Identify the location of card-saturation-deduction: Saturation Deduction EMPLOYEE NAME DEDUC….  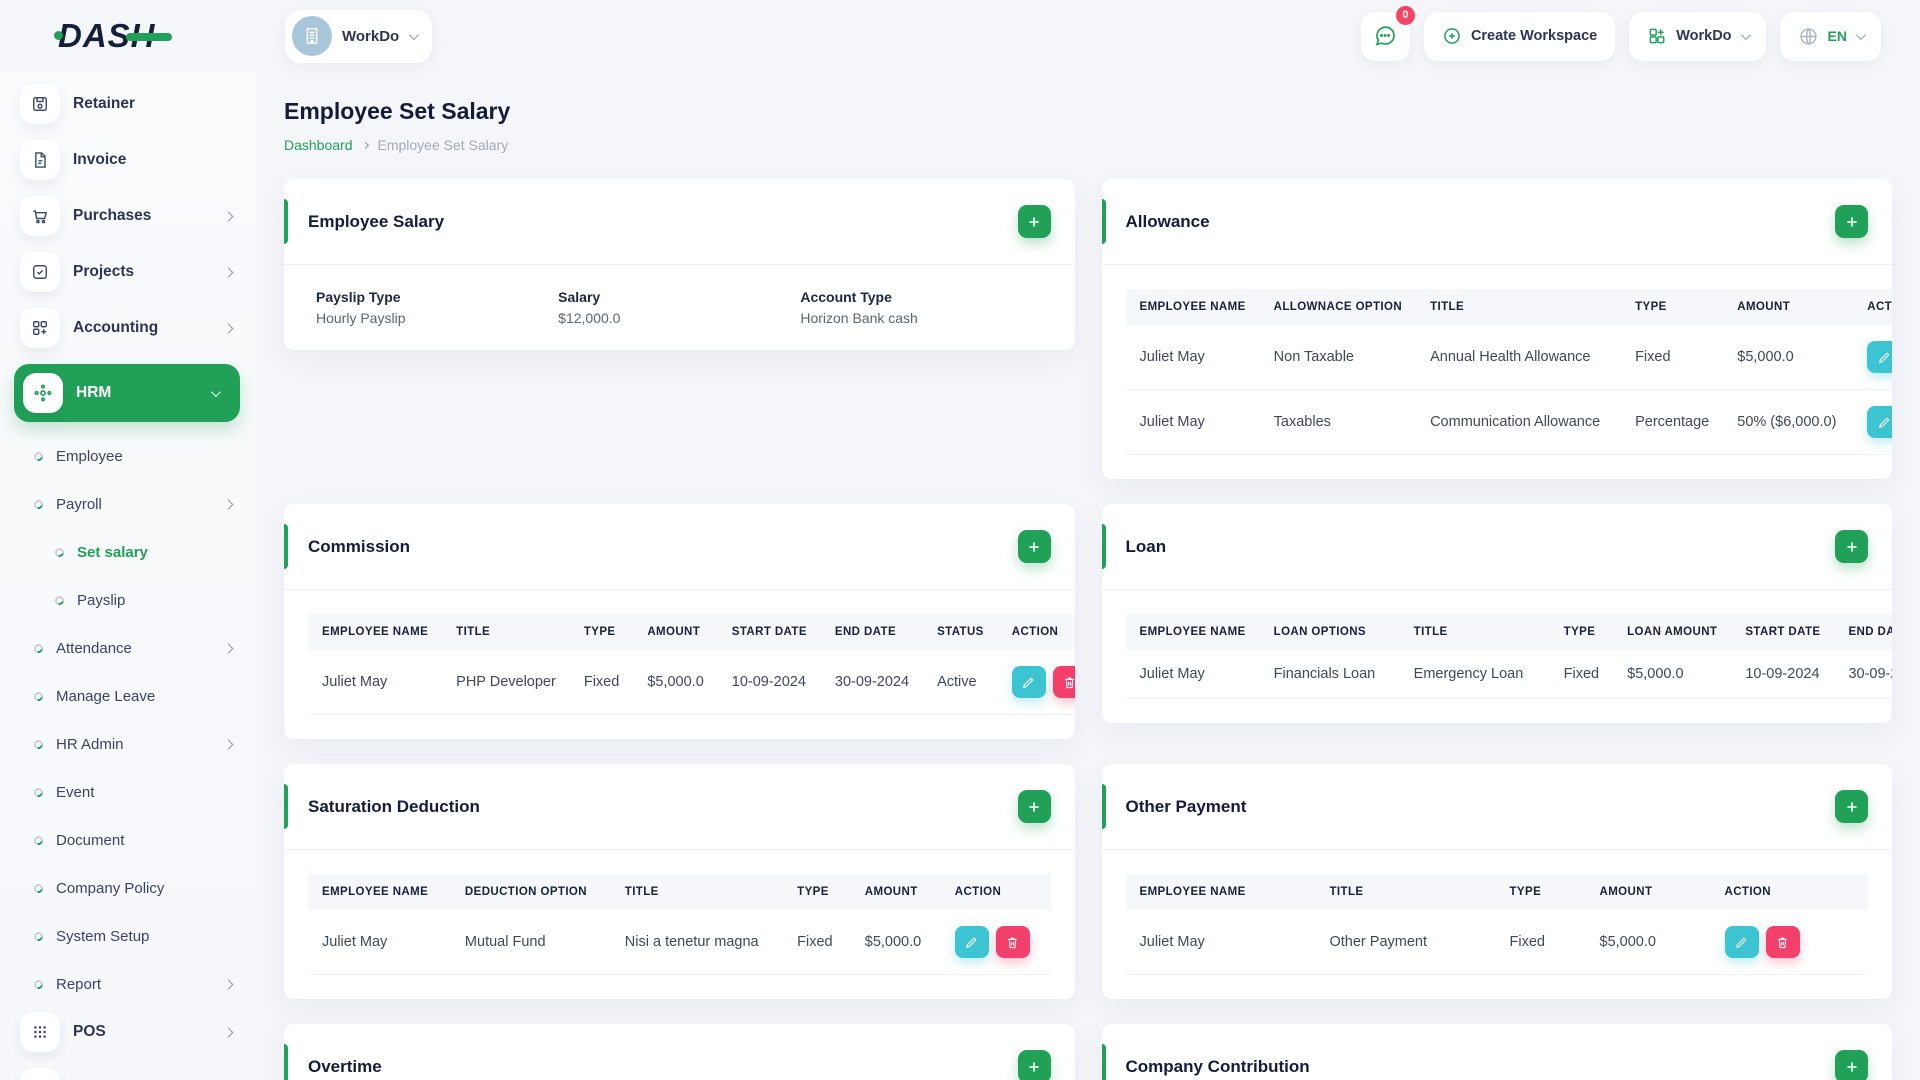
(679, 881).